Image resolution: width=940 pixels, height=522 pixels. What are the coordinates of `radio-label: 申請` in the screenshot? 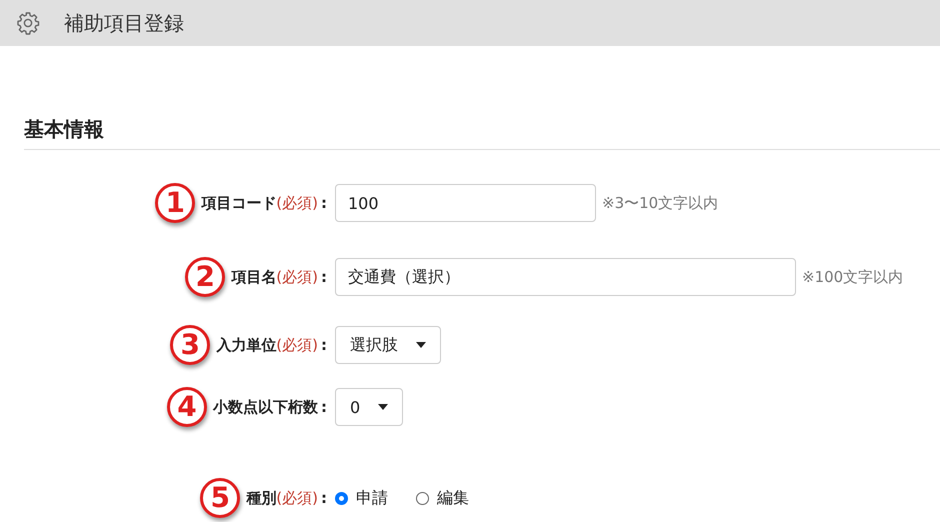 It's located at (372, 498).